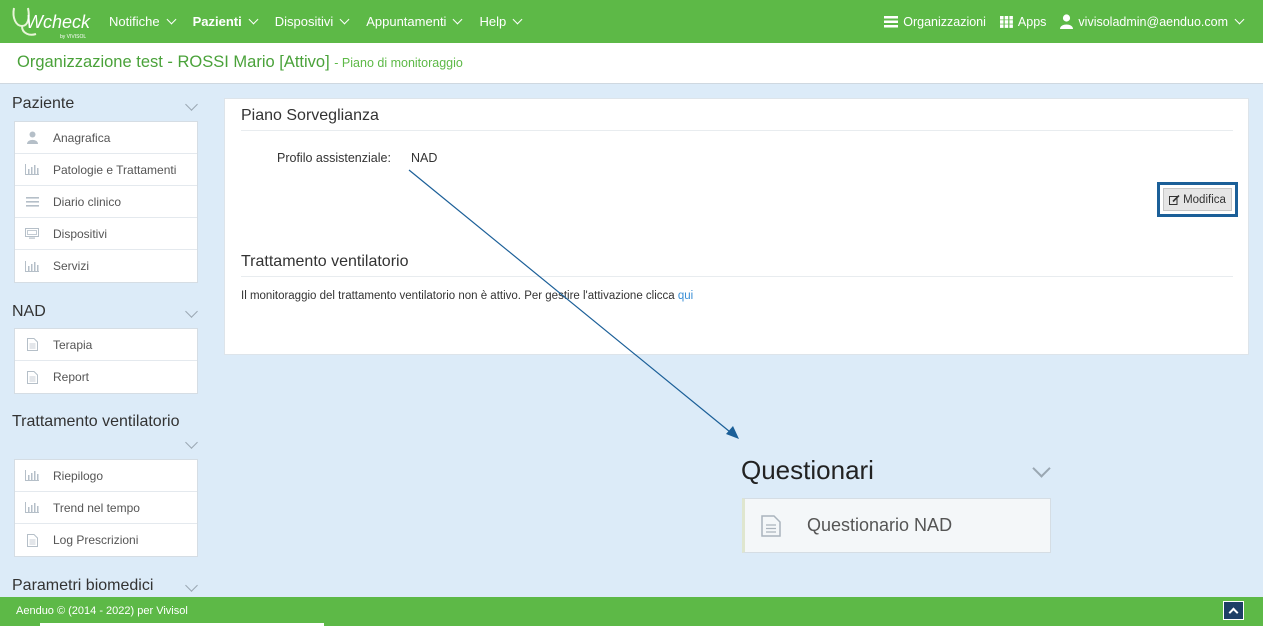 This screenshot has height=626, width=1263. Describe the element at coordinates (106, 476) in the screenshot. I see `sidebar-item-riepilogo: Riepilogo` at that location.